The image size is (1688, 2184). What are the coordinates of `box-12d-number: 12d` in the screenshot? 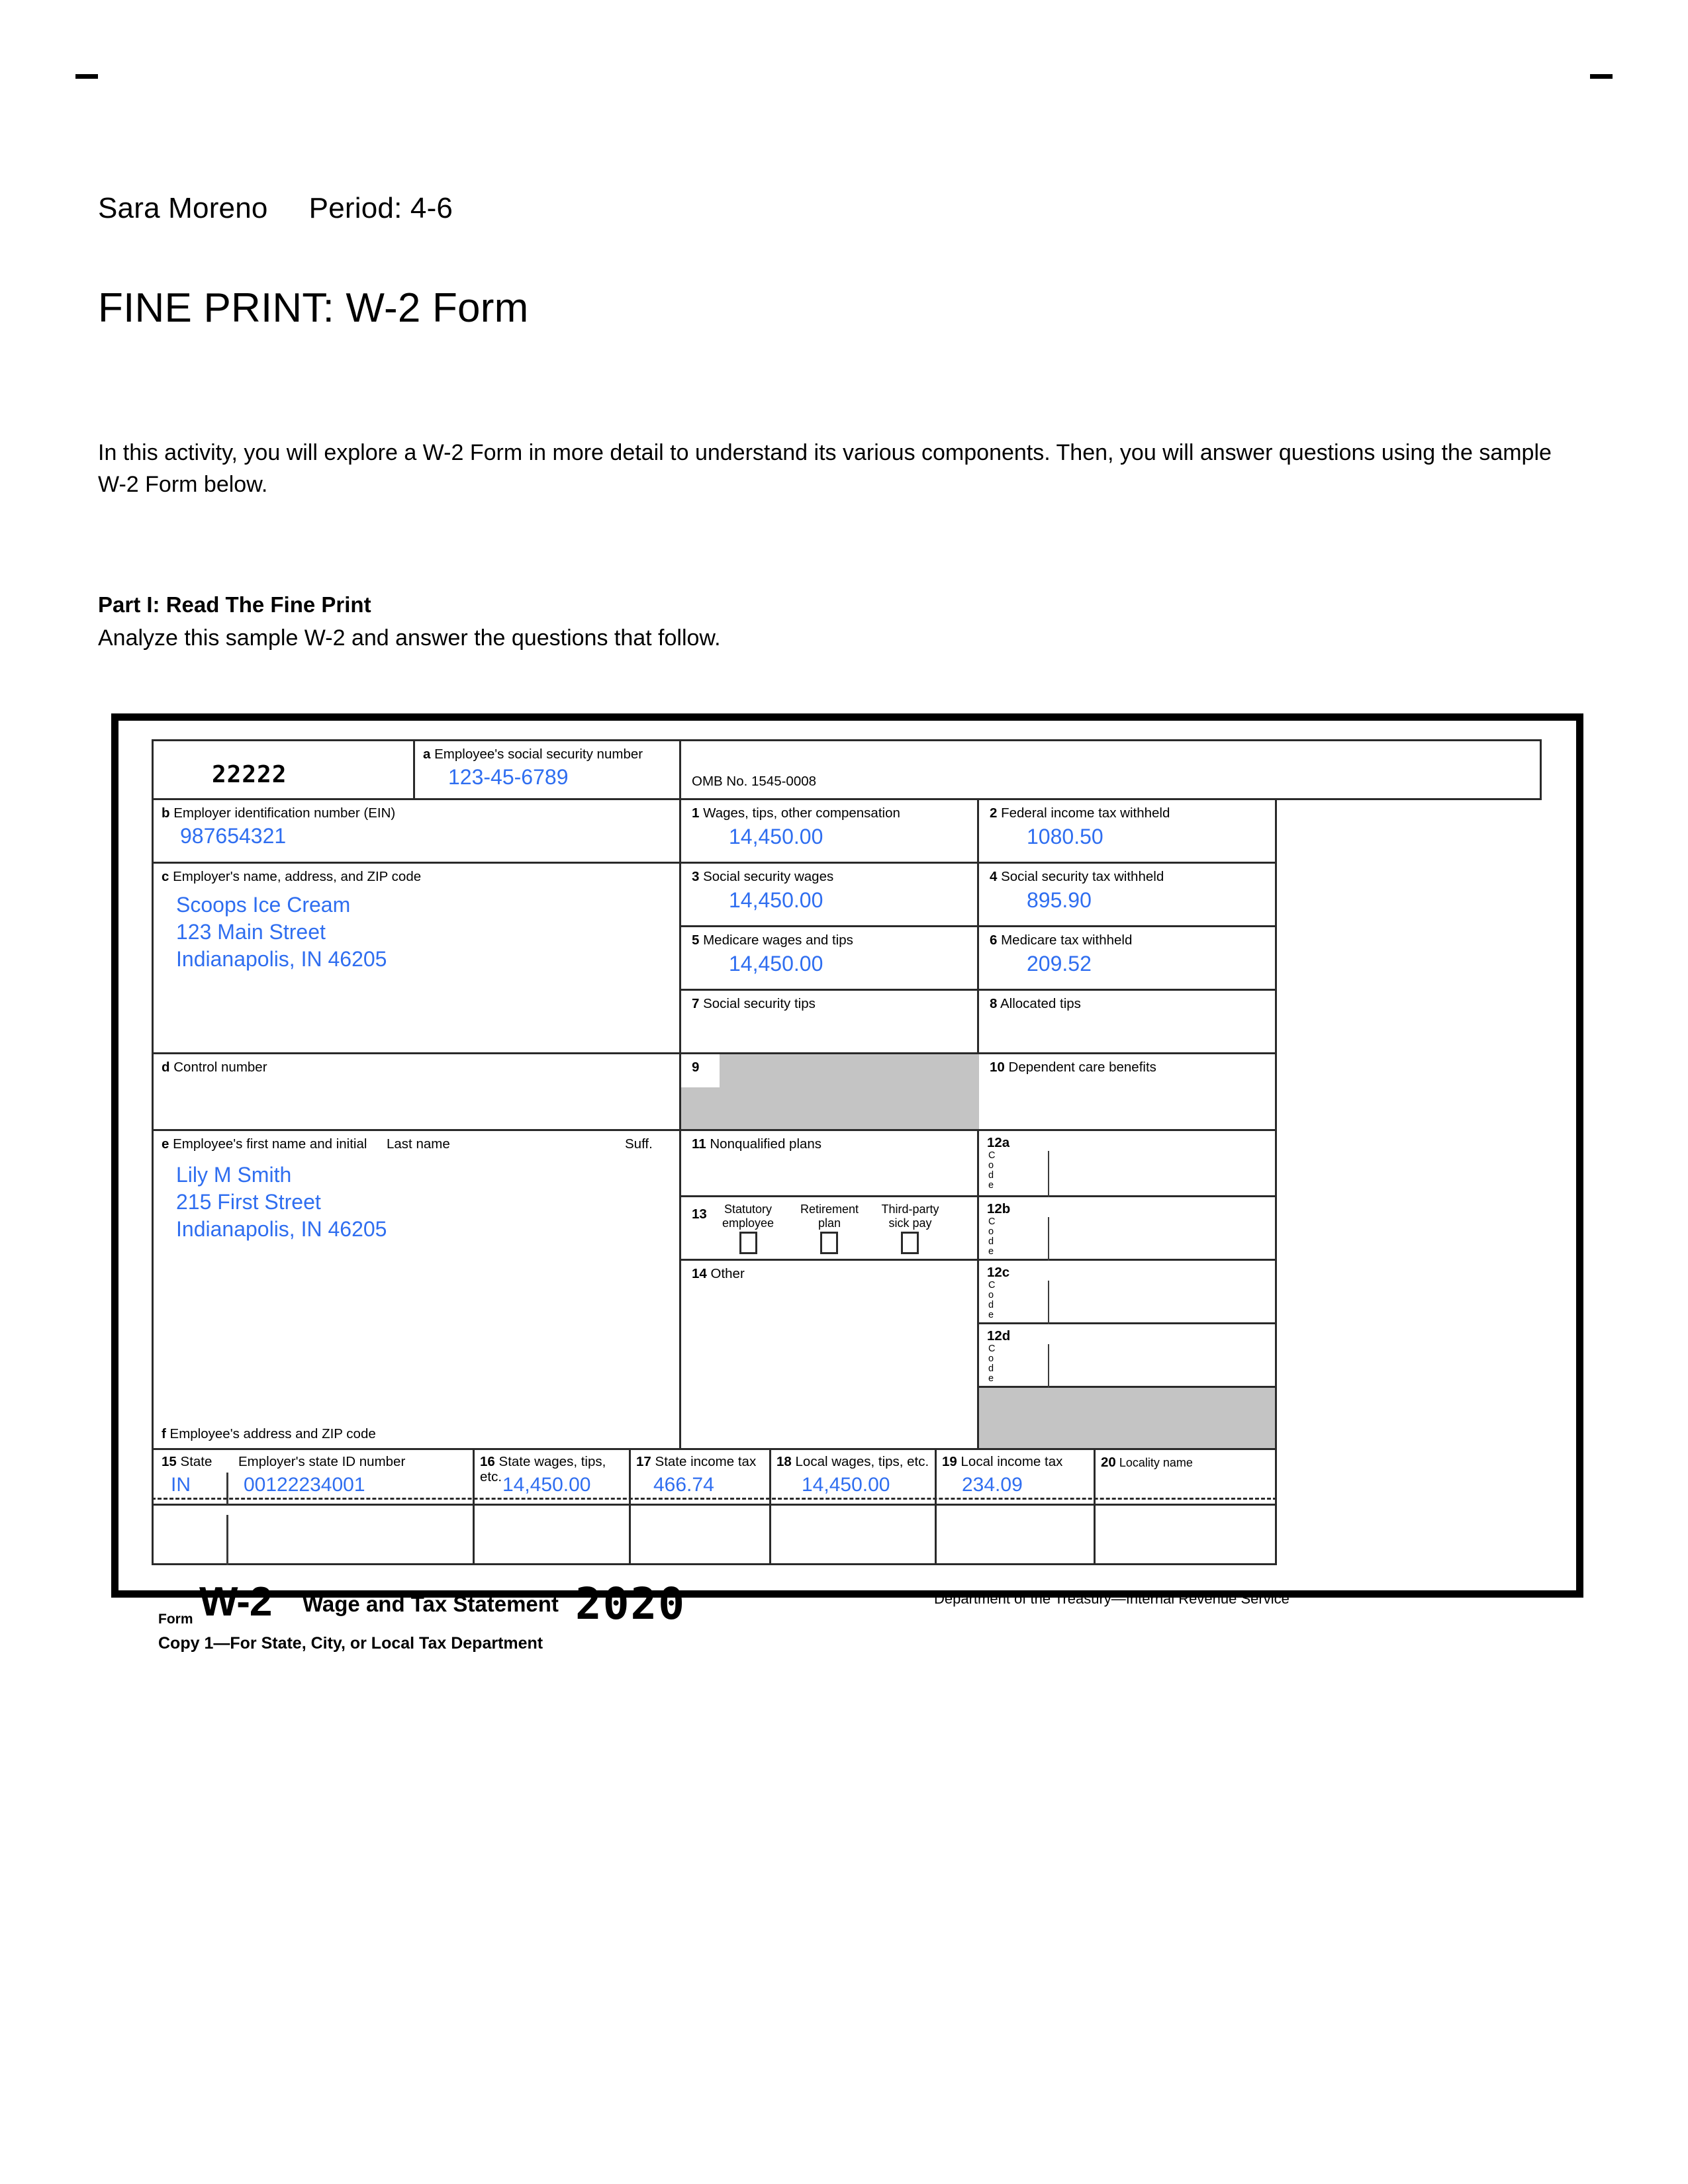 It's located at (999, 1335).